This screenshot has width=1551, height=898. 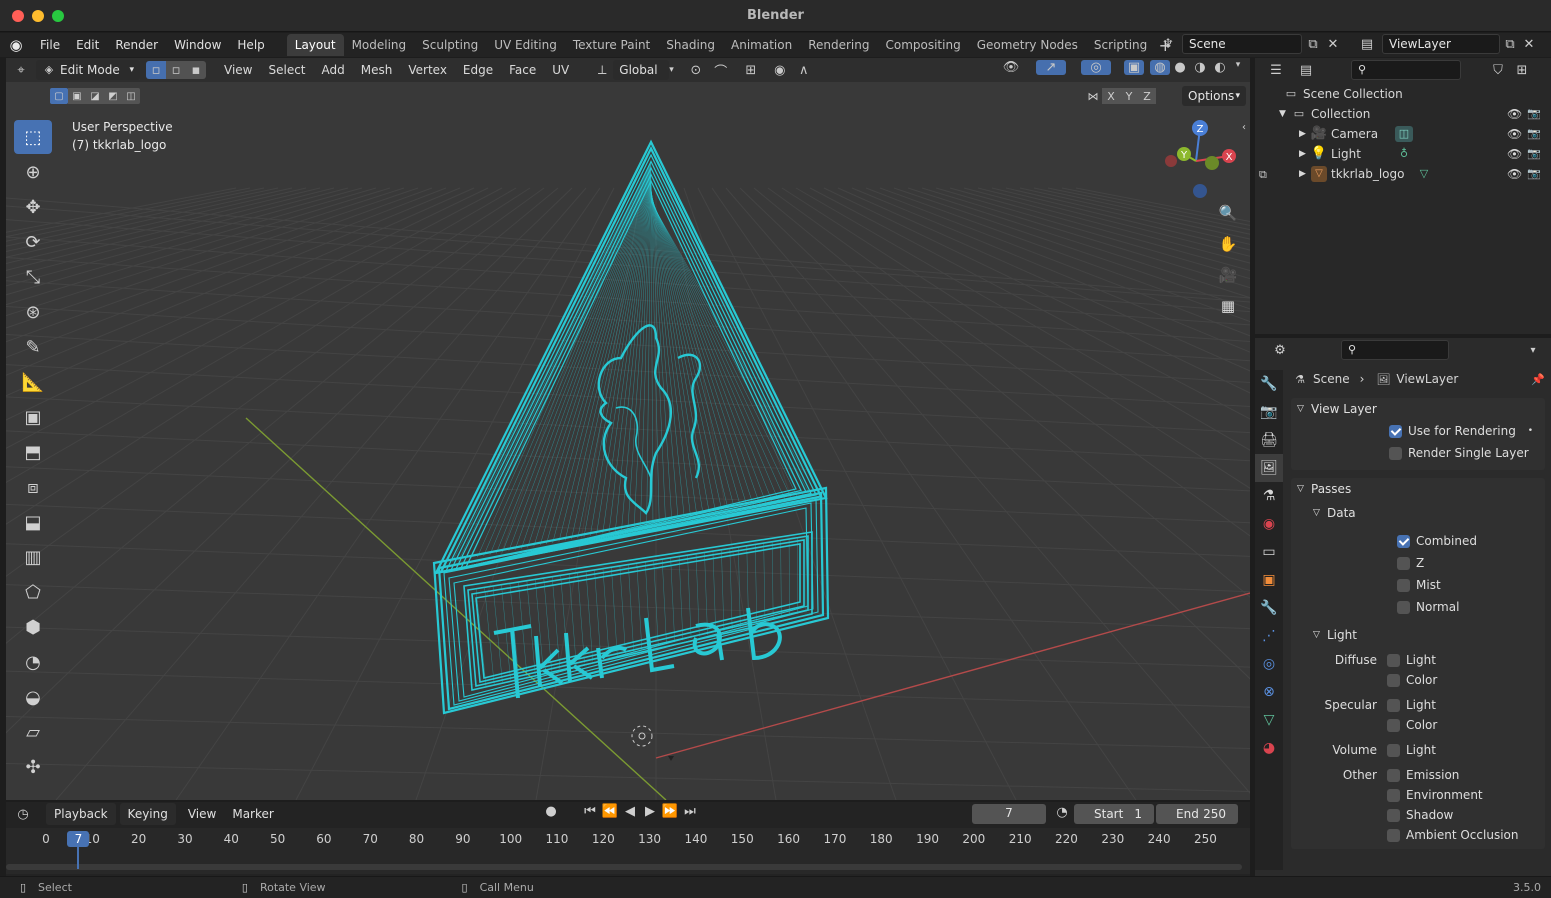 I want to click on outliner-item-tkkrlab-logo: ▶ ▽ tkkrlab_logo ▽ 👁 📷, so click(x=1403, y=174).